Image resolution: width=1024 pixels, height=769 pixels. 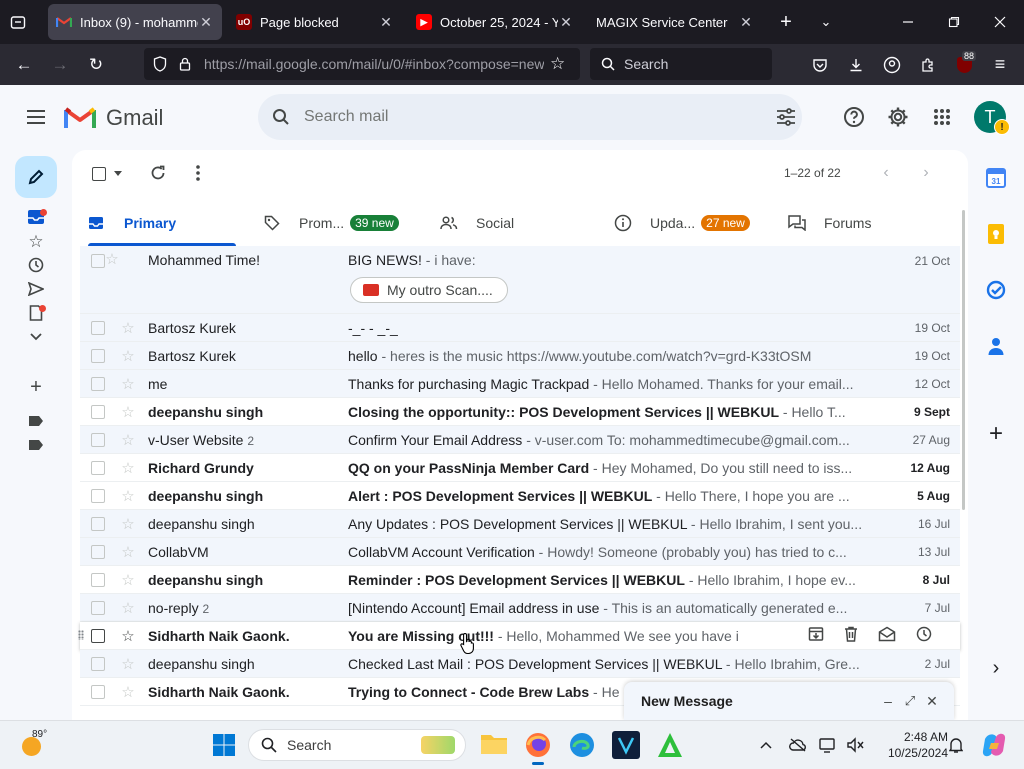 I want to click on restore-window-icon, so click(x=954, y=22).